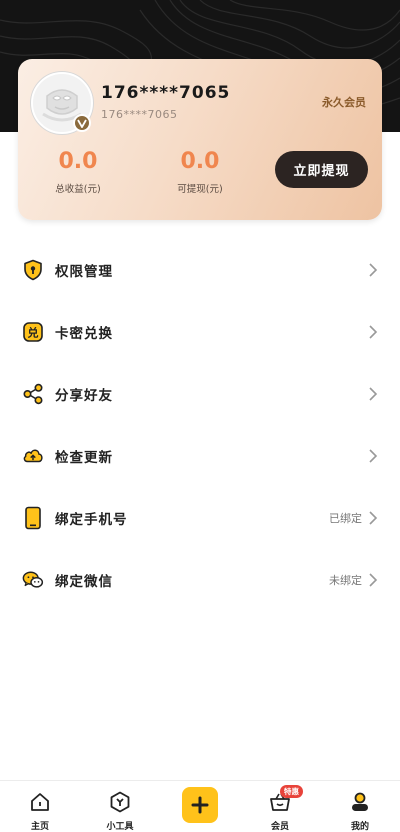  What do you see at coordinates (345, 580) in the screenshot?
I see `wechat-bind-status: 未绑定` at bounding box center [345, 580].